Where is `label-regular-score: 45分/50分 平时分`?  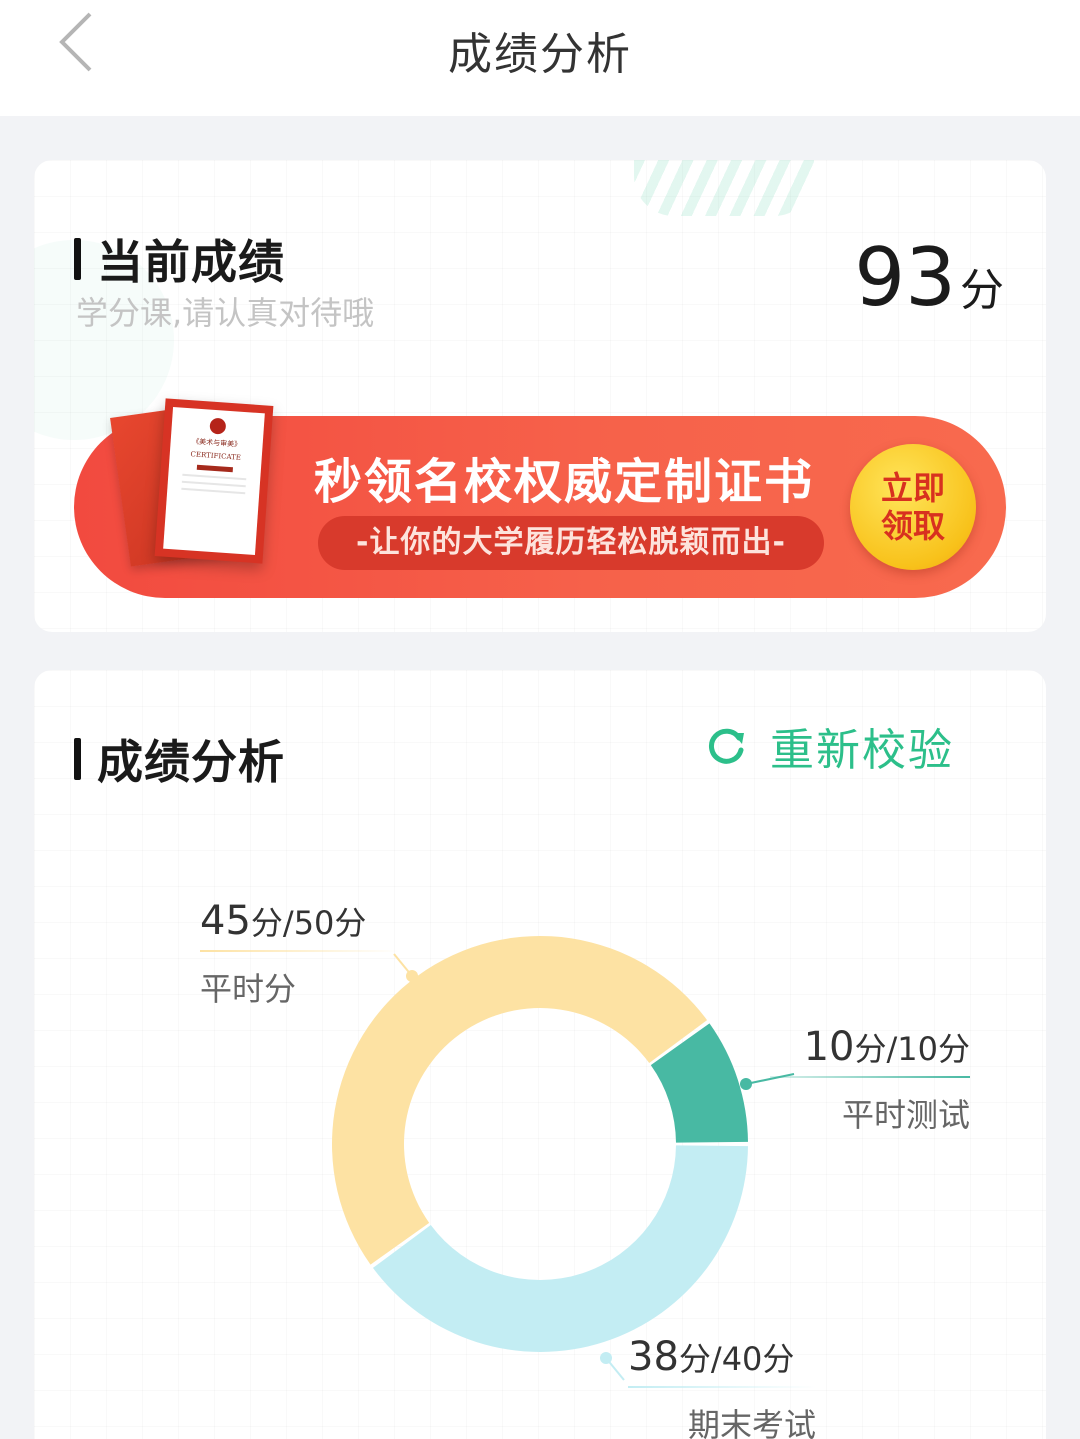
label-regular-score: 45分/50分 平时分 is located at coordinates (300, 954).